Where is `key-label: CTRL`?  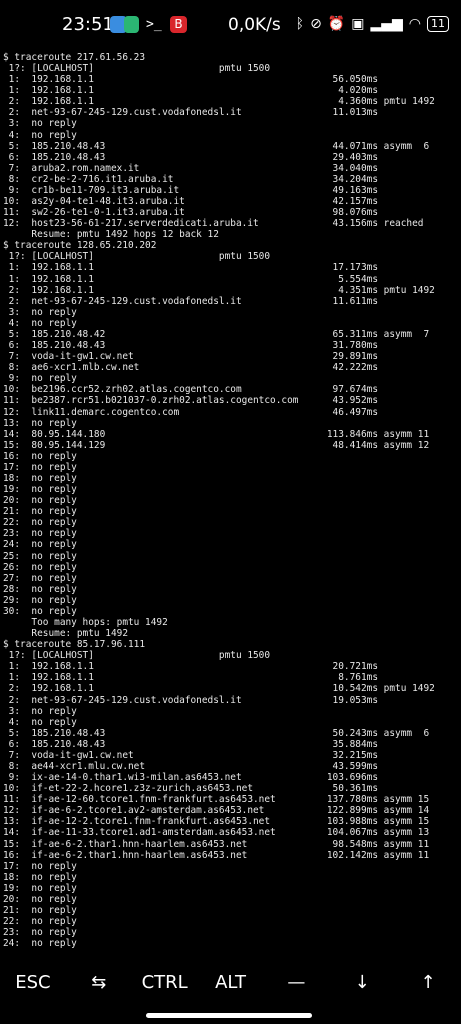 key-label: CTRL is located at coordinates (164, 982).